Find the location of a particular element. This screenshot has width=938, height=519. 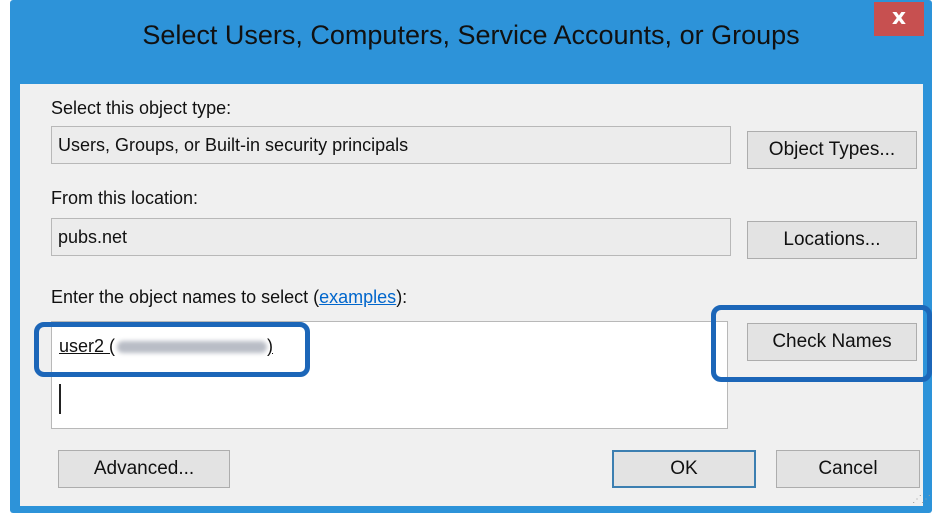

object-names-label-prefix: Enter the object names to select ( is located at coordinates (185, 297).